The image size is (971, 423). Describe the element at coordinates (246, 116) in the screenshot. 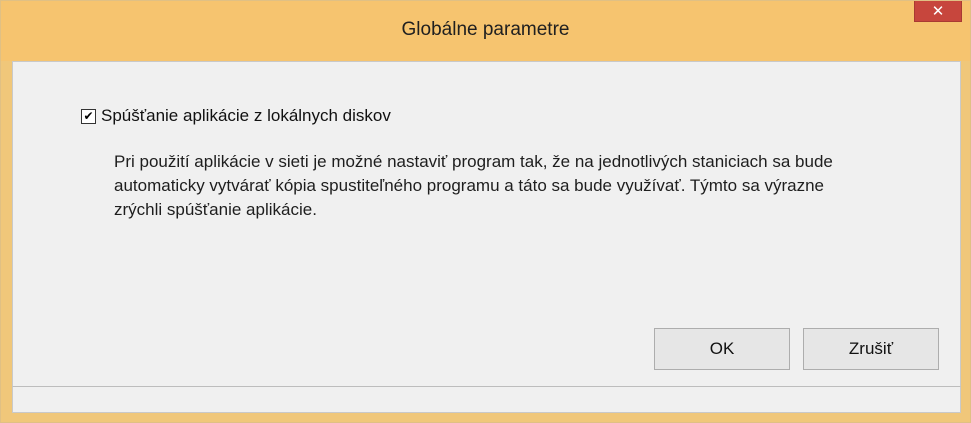

I see `local-disk-launch-label: Spúšťanie aplikácie z lokálnych diskov` at that location.